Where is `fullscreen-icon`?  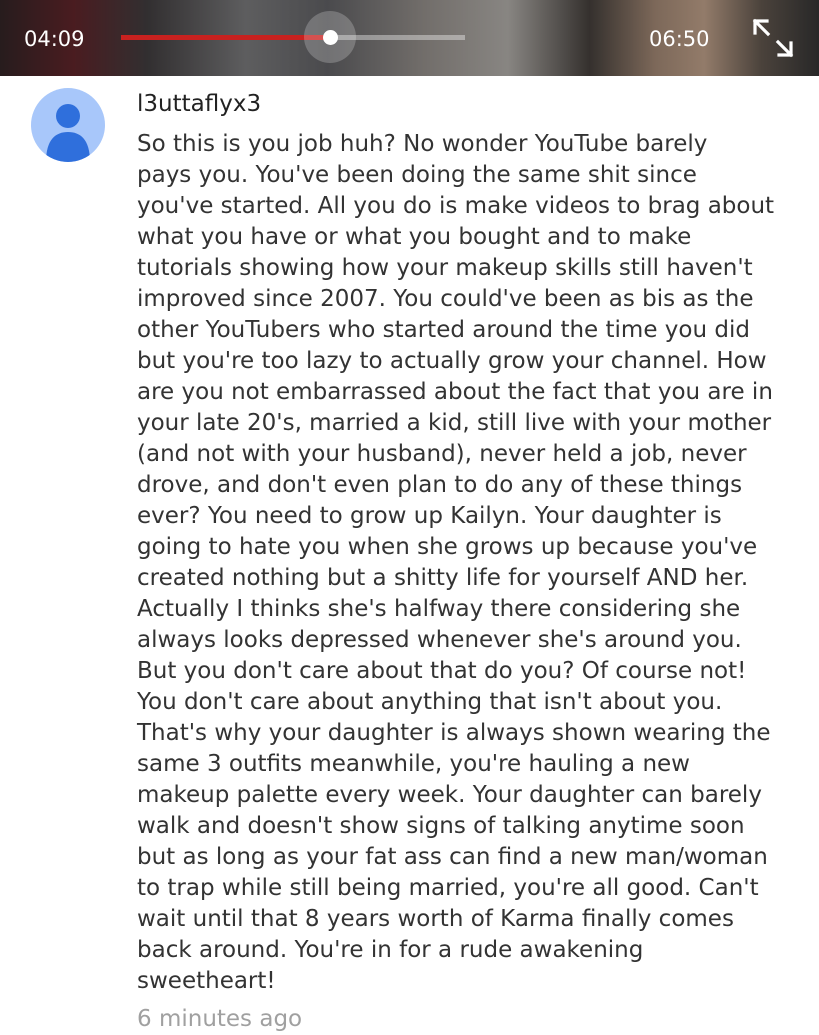
fullscreen-icon is located at coordinates (773, 38).